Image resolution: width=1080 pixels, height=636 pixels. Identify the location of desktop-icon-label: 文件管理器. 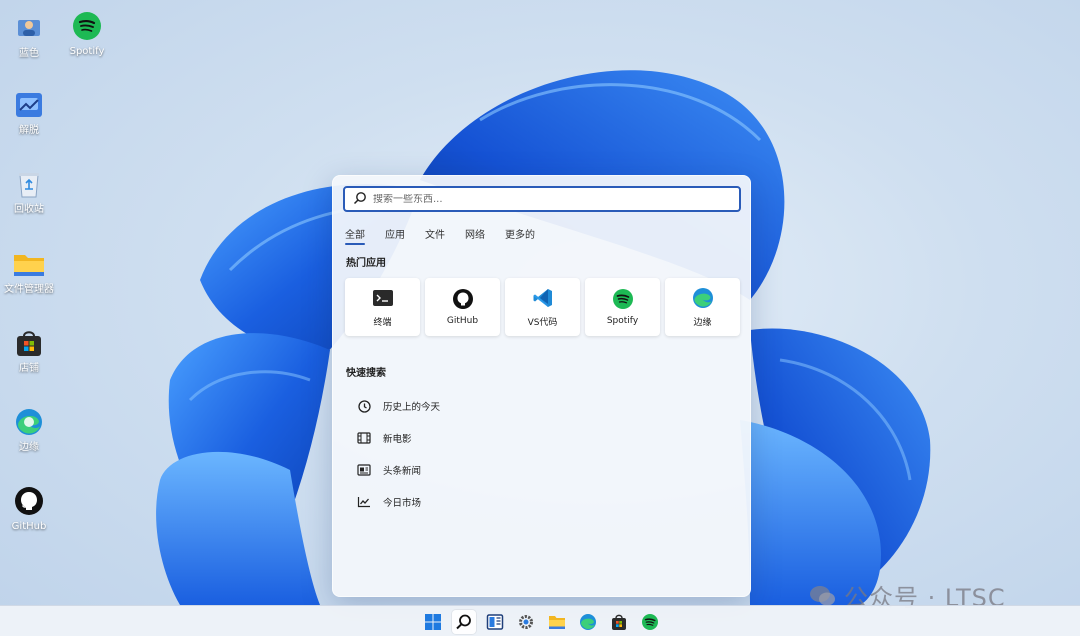
(29, 289).